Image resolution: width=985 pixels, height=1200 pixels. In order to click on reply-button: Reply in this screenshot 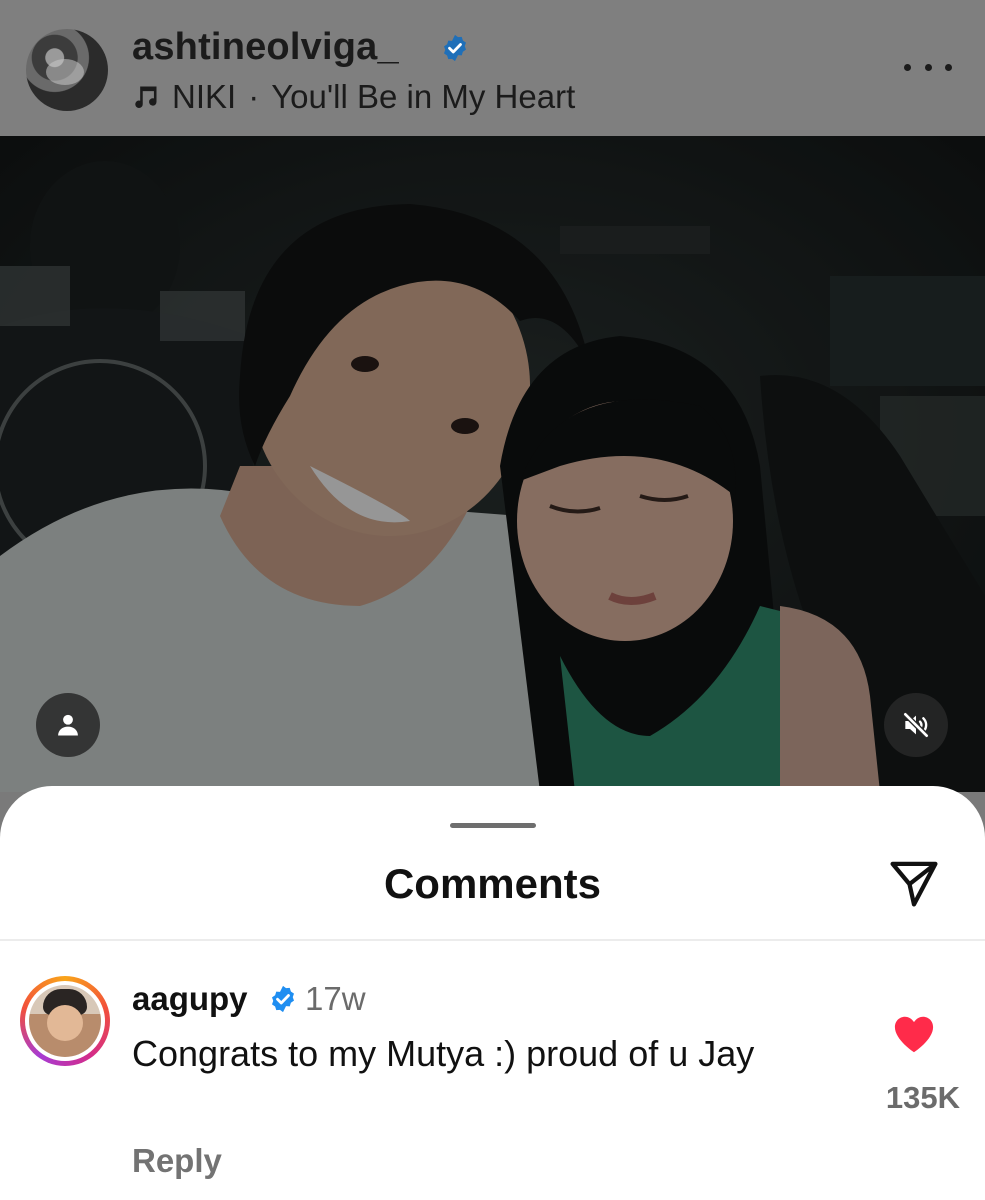, I will do `click(177, 1161)`.